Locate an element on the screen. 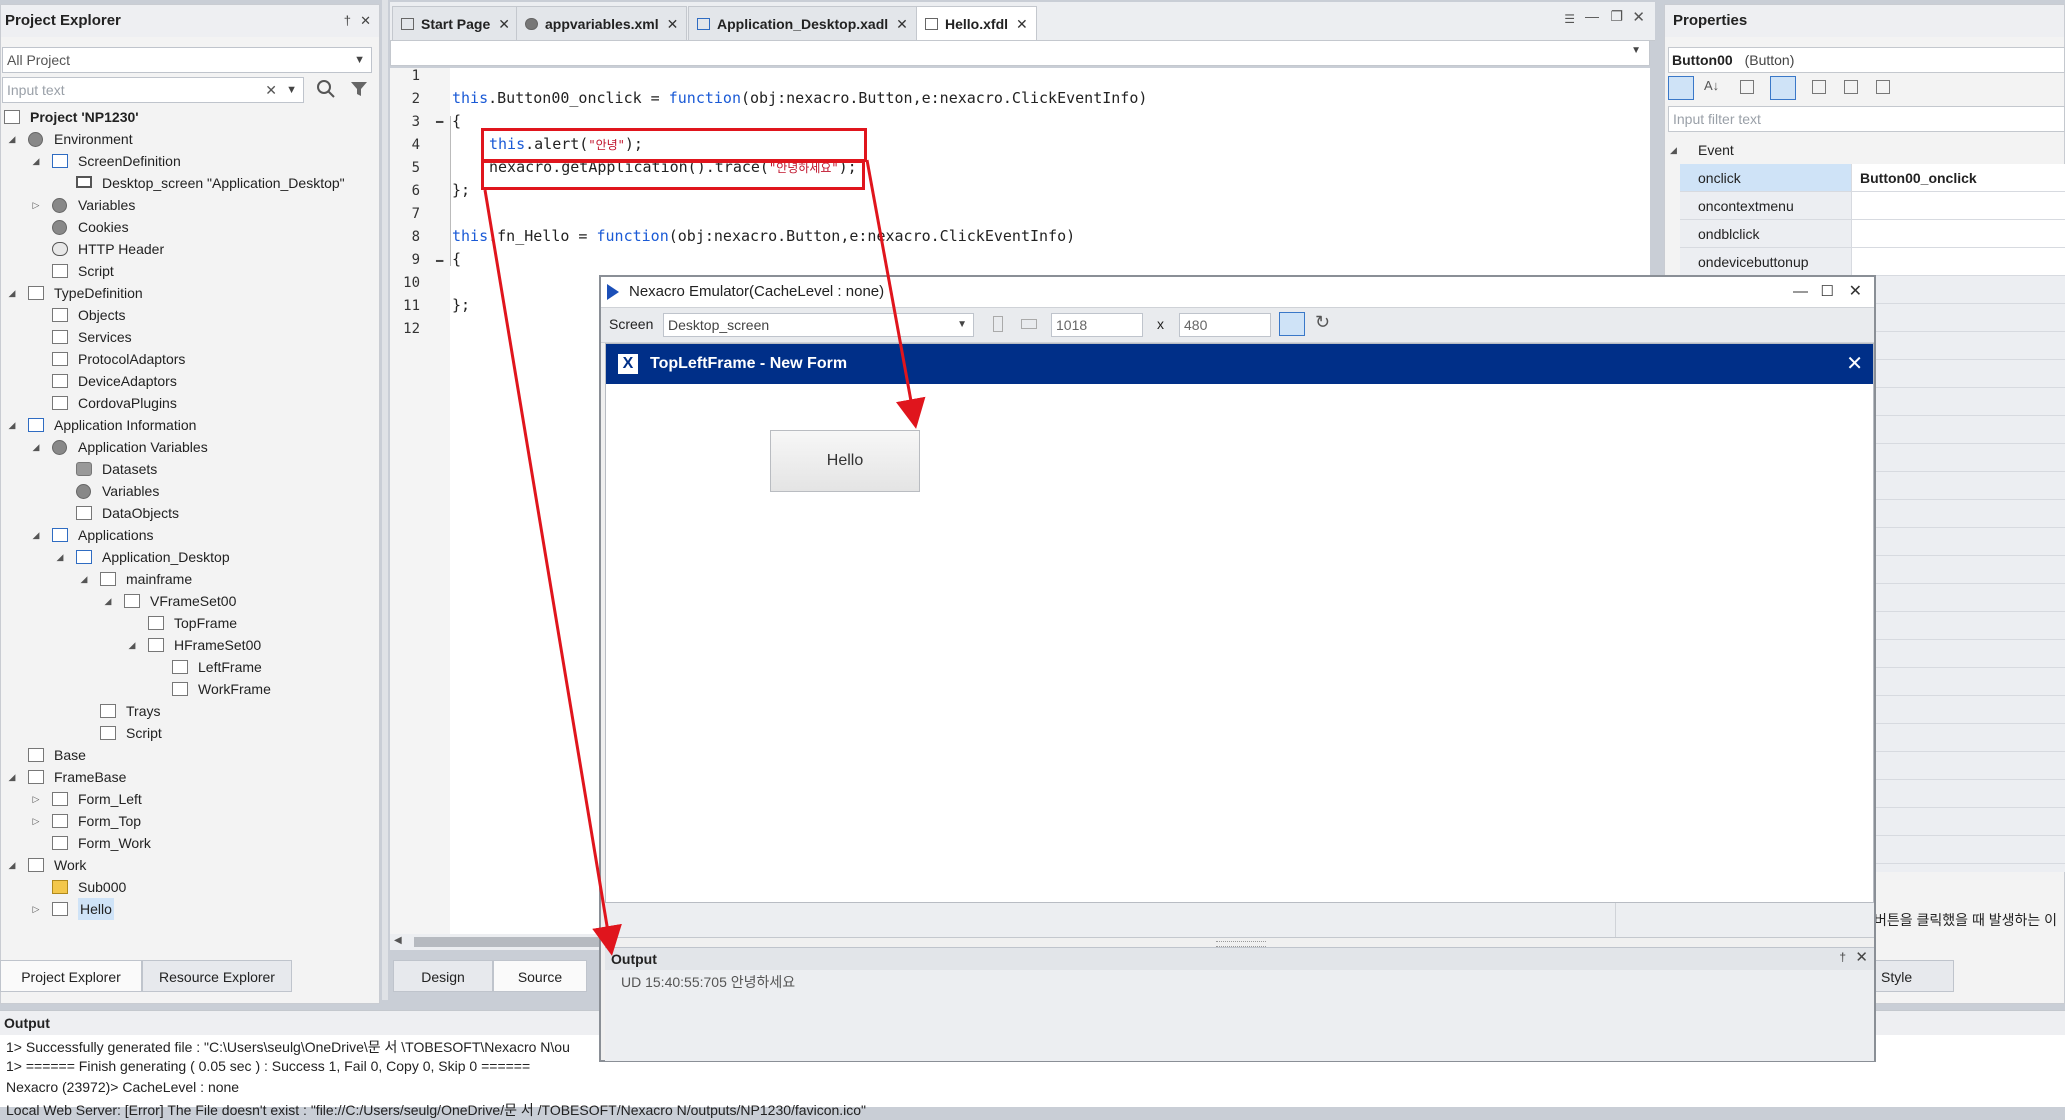 This screenshot has height=1120, width=2065. arrow-alert-to-button is located at coordinates (895, 294).